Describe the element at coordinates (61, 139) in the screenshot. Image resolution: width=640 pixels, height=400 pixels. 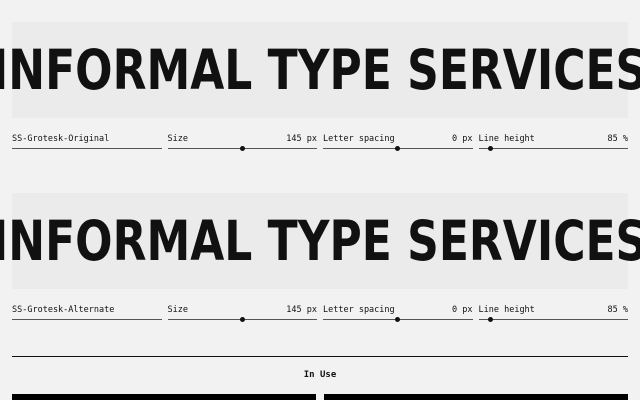
I see `font-name-label: SS-Grotesk-Original` at that location.